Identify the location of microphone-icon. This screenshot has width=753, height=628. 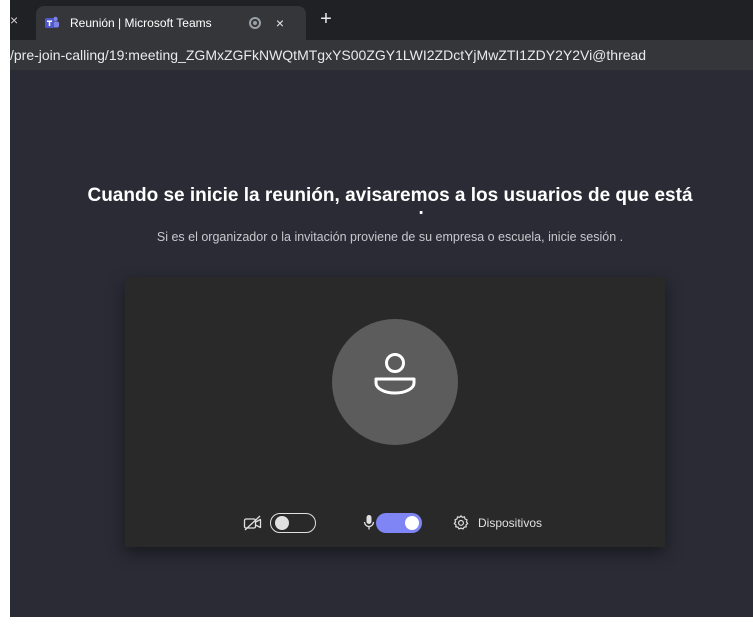
(369, 525).